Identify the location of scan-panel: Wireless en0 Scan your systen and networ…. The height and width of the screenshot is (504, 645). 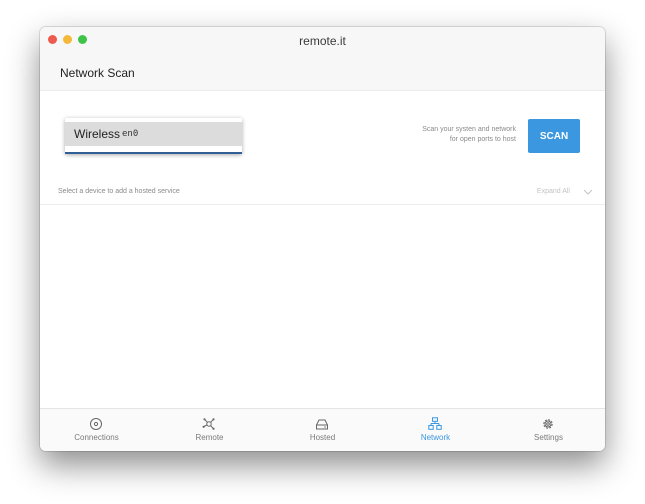
(322, 132).